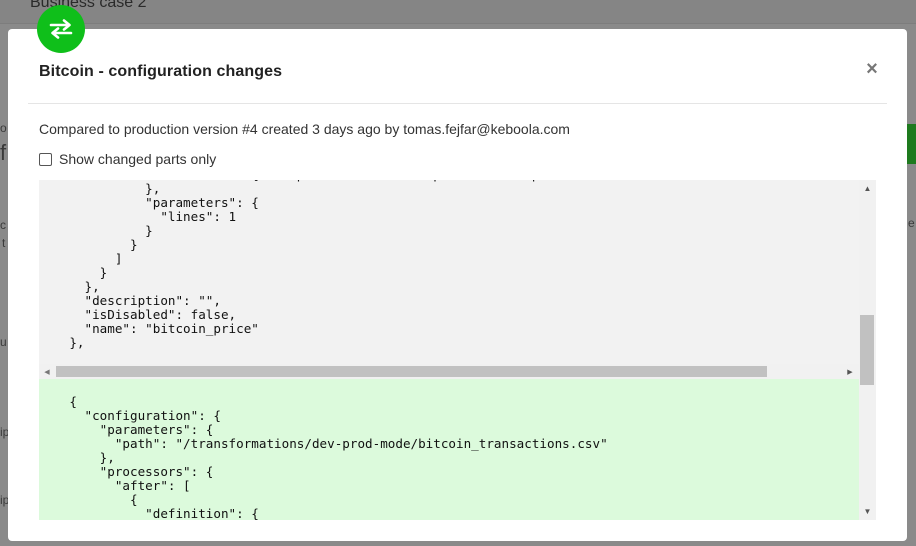  I want to click on code-line: "isDisabled": false,, so click(138, 314).